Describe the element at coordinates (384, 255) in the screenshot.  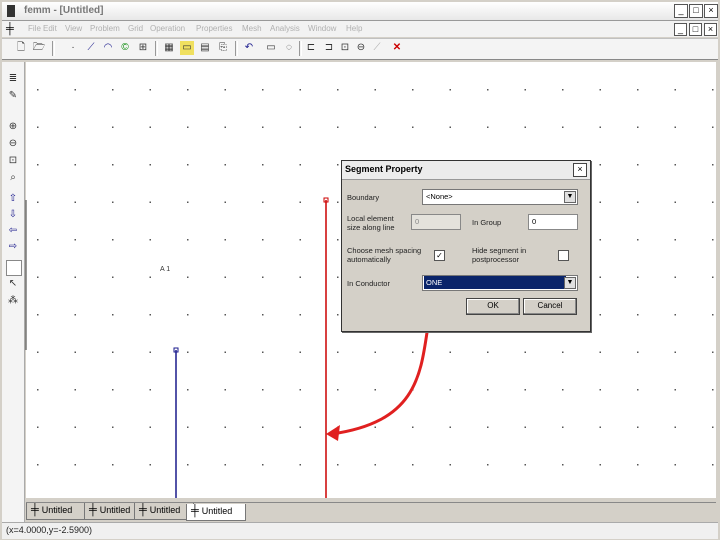
I see `auto-mesh-label: Choose mesh spacing automatically` at that location.